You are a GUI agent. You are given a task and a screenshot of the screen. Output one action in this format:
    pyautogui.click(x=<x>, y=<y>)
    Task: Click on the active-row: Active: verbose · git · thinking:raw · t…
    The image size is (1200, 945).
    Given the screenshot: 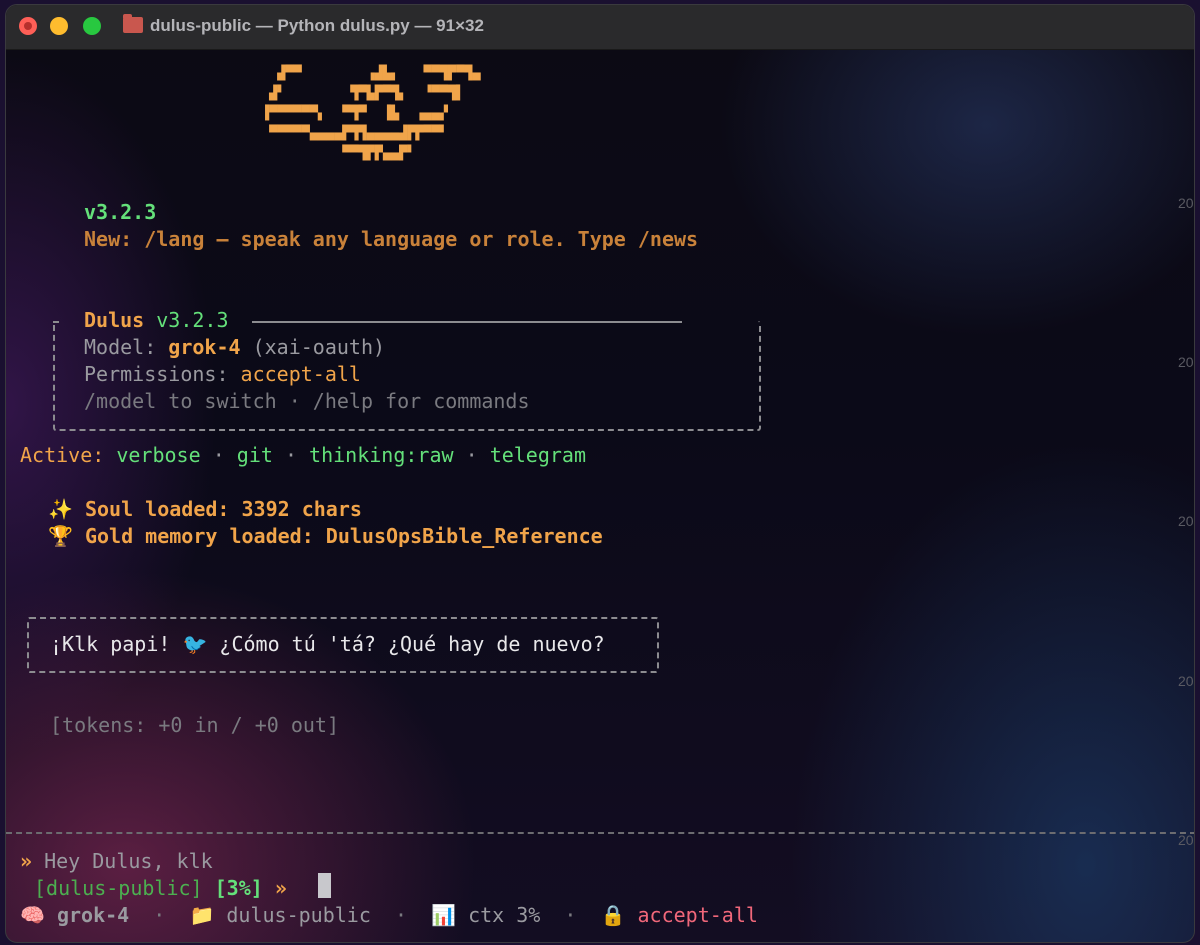 What is the action you would take?
    pyautogui.click(x=303, y=455)
    